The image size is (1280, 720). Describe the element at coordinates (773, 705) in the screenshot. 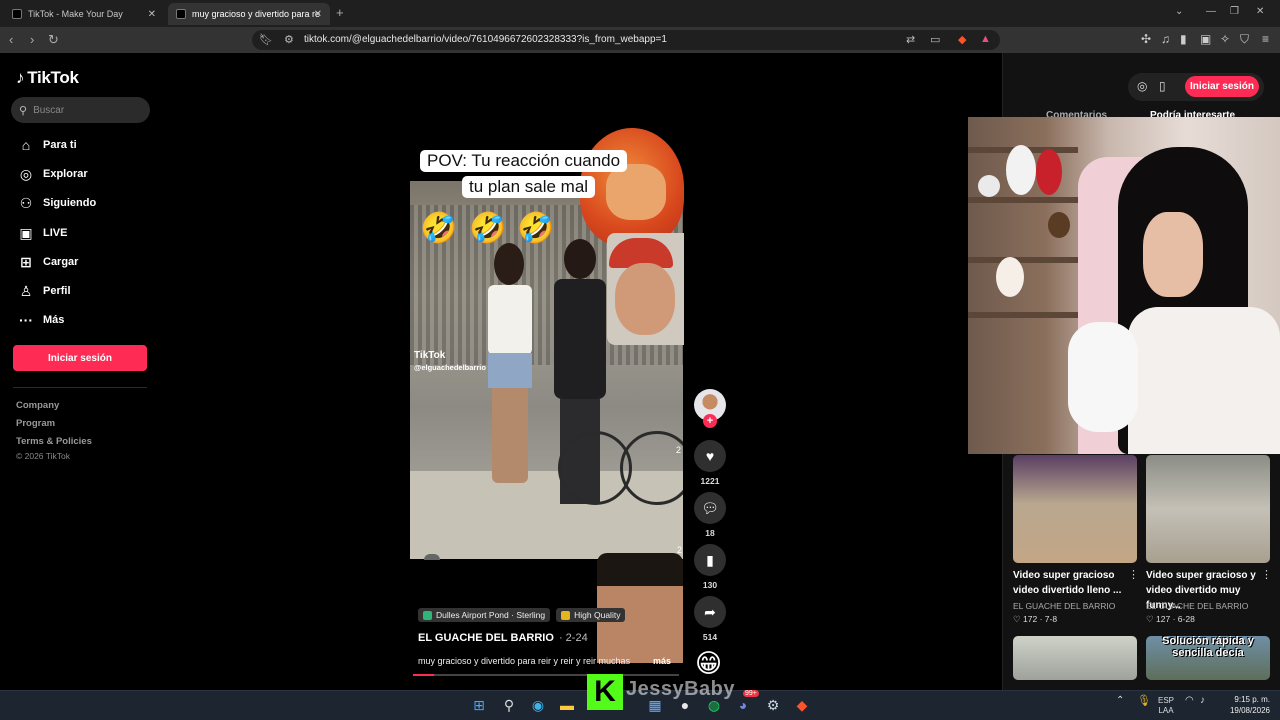

I see `steam-icon: ⚙` at that location.